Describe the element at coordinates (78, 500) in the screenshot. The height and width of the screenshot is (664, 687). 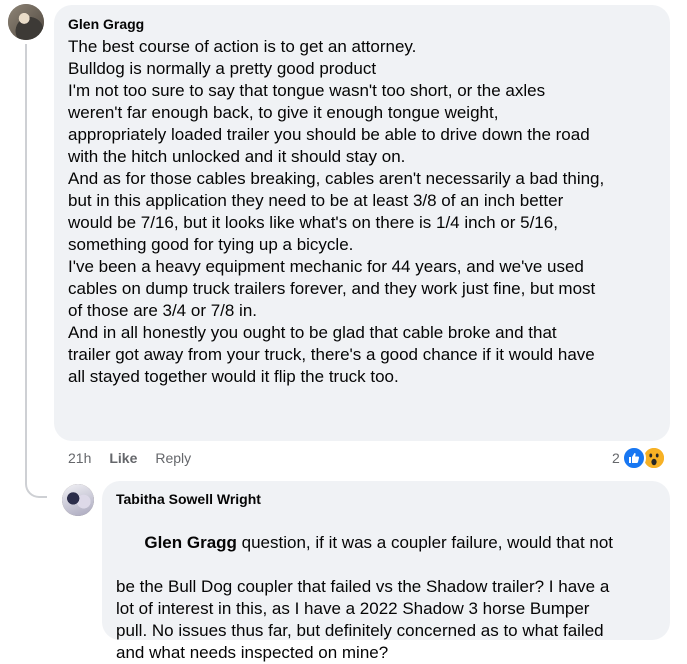
I see `avatar-tabitha-sowell-wright` at that location.